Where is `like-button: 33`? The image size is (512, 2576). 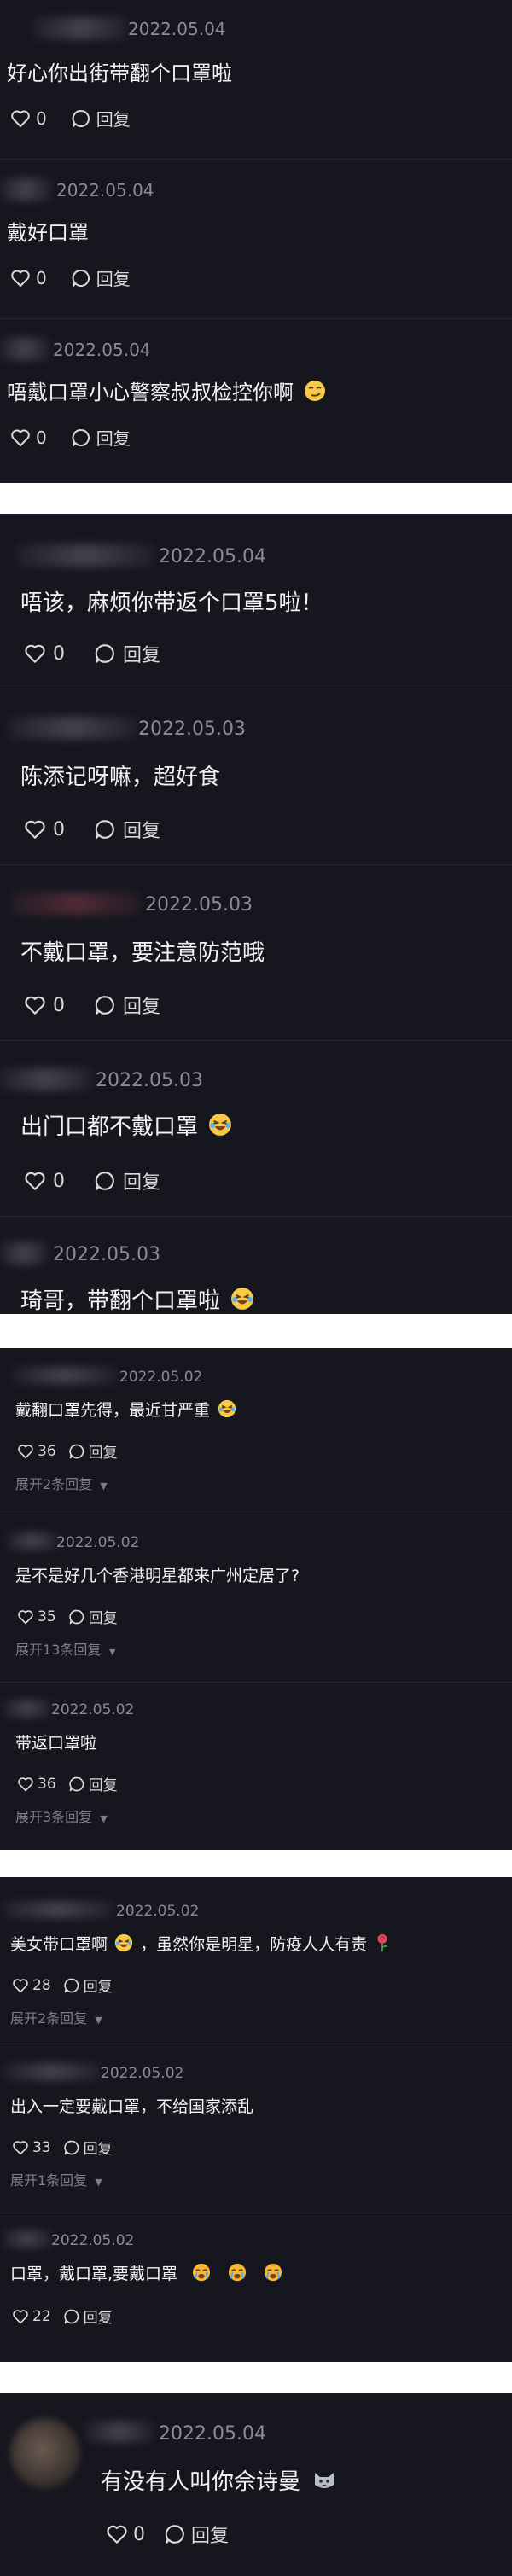 like-button: 33 is located at coordinates (32, 2147).